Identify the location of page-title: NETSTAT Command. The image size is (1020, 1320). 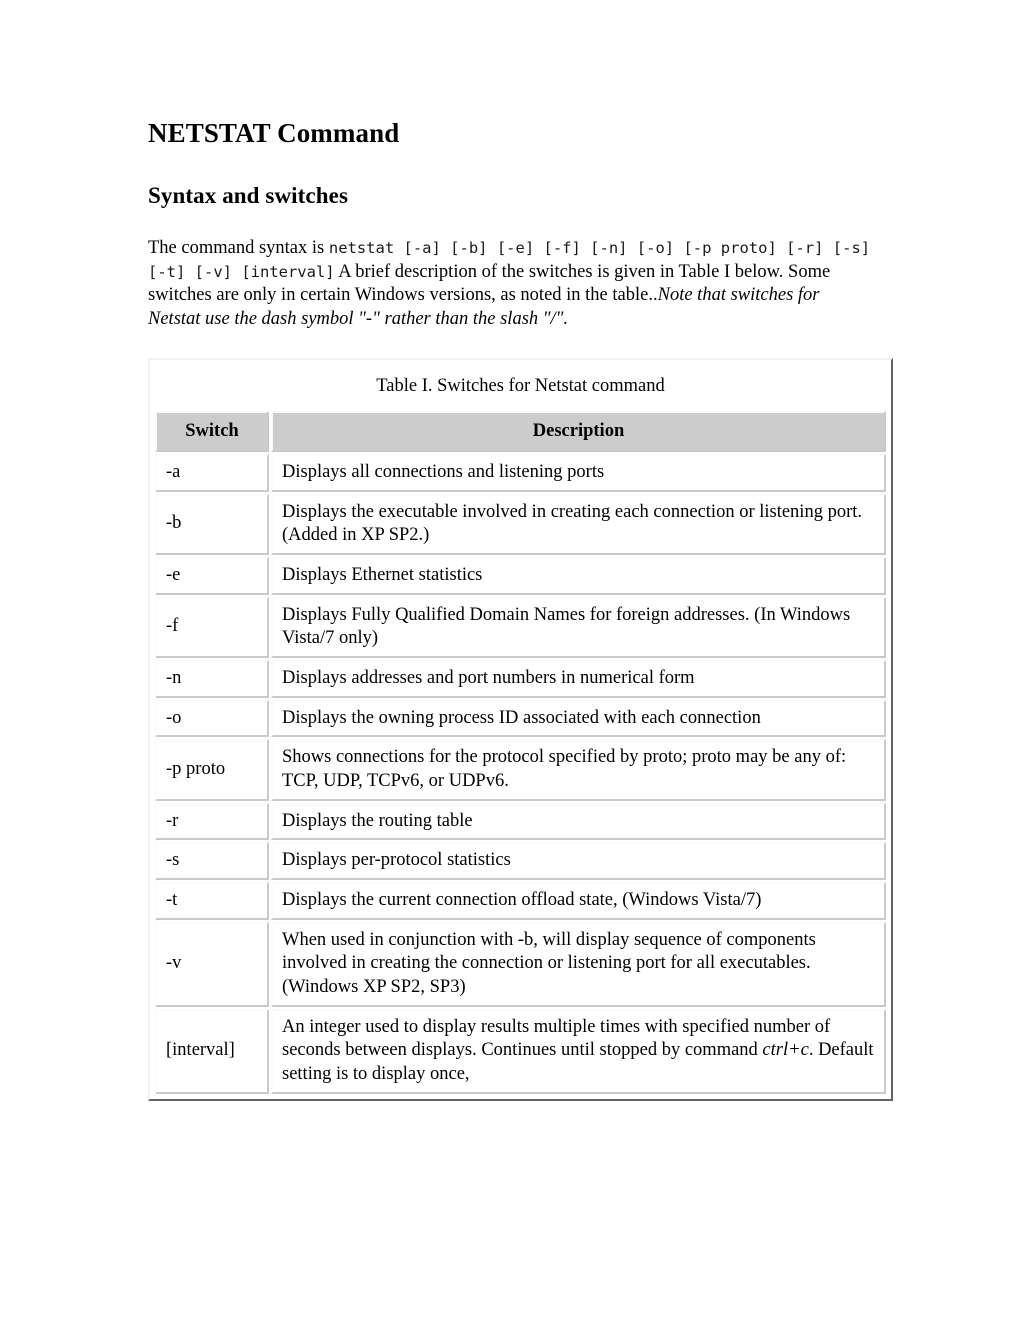
(274, 133).